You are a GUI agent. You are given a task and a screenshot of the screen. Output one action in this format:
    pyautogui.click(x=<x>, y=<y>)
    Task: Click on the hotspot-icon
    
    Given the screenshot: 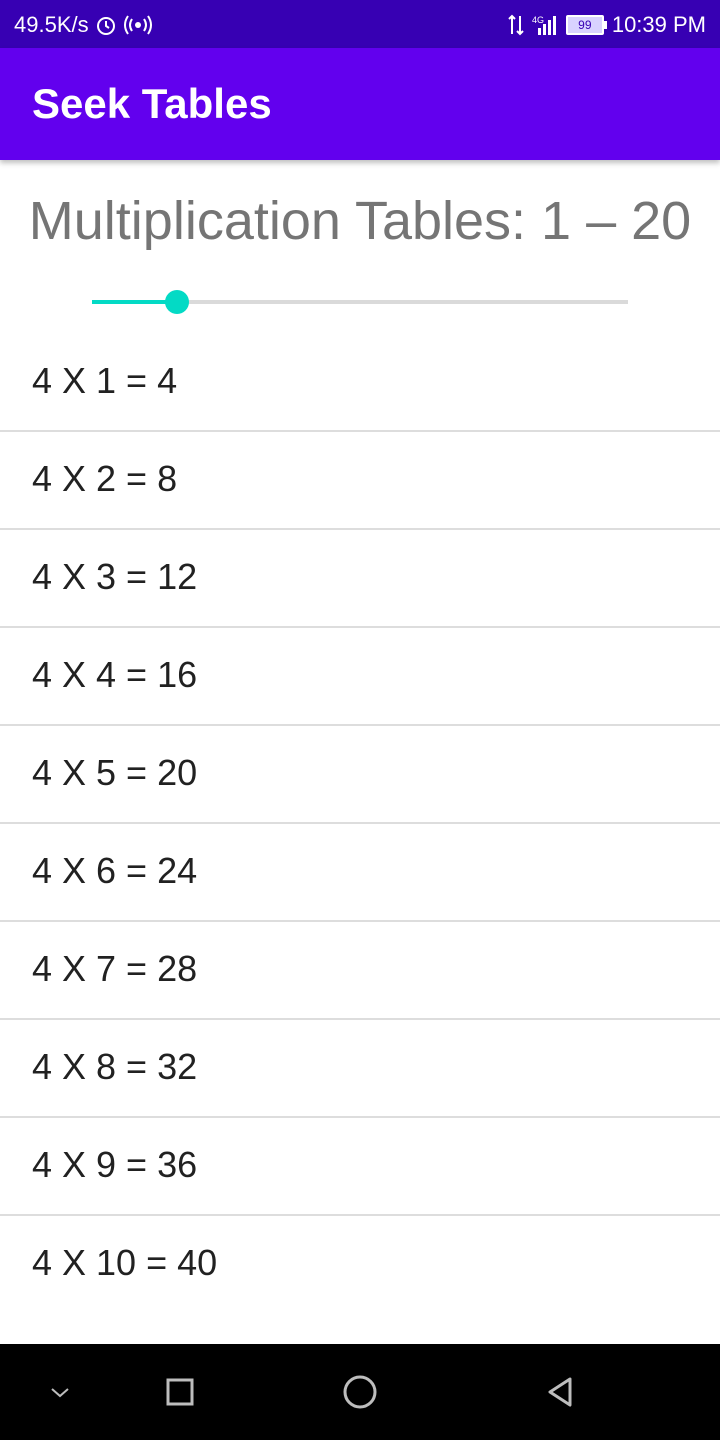 What is the action you would take?
    pyautogui.click(x=138, y=25)
    